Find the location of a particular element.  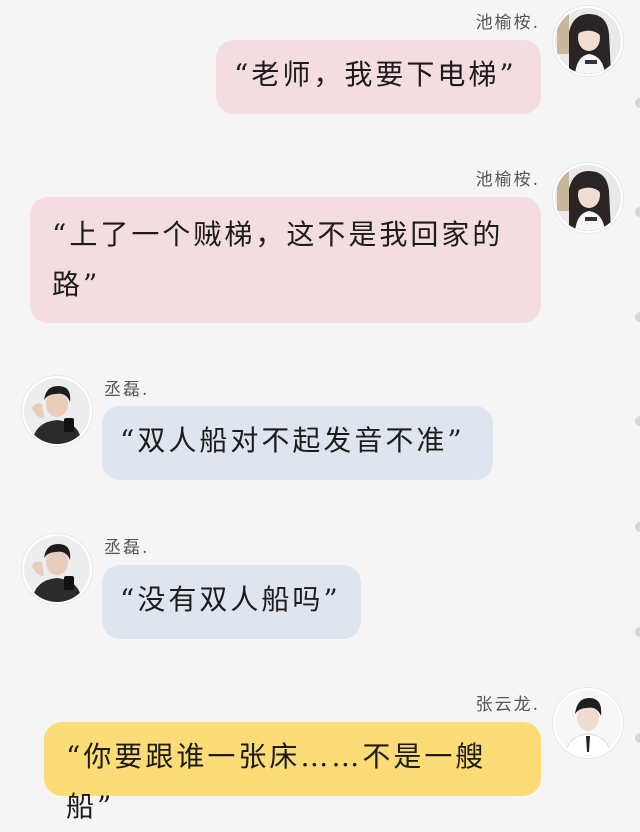

message-text: “没有双人船吗” is located at coordinates (230, 599).